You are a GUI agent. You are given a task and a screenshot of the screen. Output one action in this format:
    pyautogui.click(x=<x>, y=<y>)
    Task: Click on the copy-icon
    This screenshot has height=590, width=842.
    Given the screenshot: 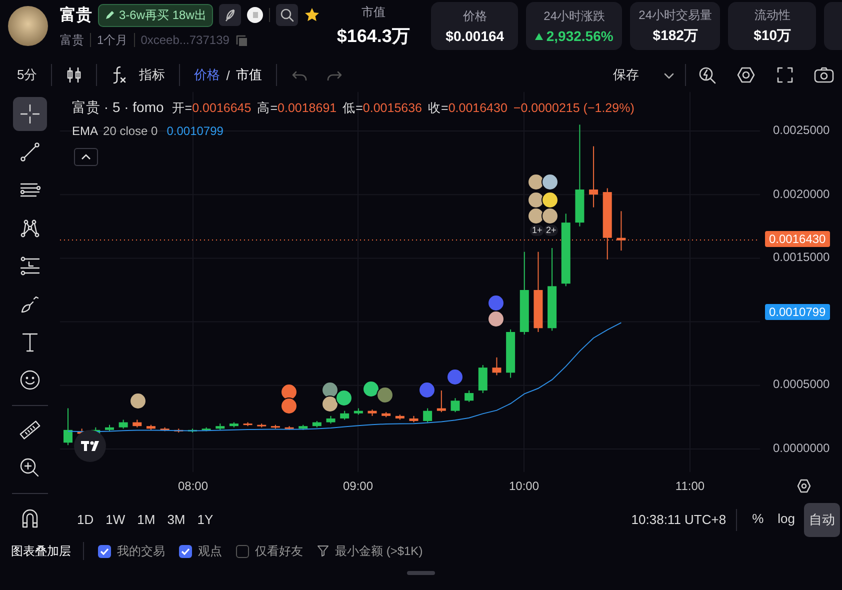 What is the action you would take?
    pyautogui.click(x=241, y=40)
    